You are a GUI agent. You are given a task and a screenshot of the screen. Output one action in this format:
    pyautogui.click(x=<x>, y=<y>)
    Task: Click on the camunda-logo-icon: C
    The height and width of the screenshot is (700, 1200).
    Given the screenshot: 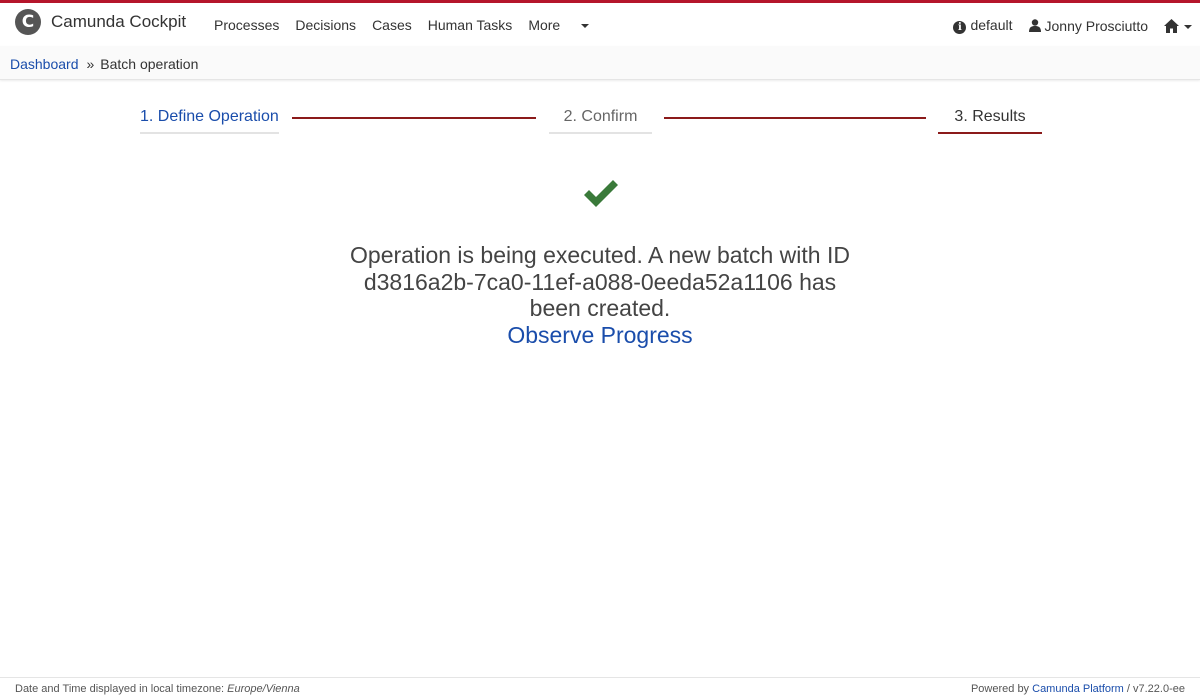 What is the action you would take?
    pyautogui.click(x=28, y=22)
    